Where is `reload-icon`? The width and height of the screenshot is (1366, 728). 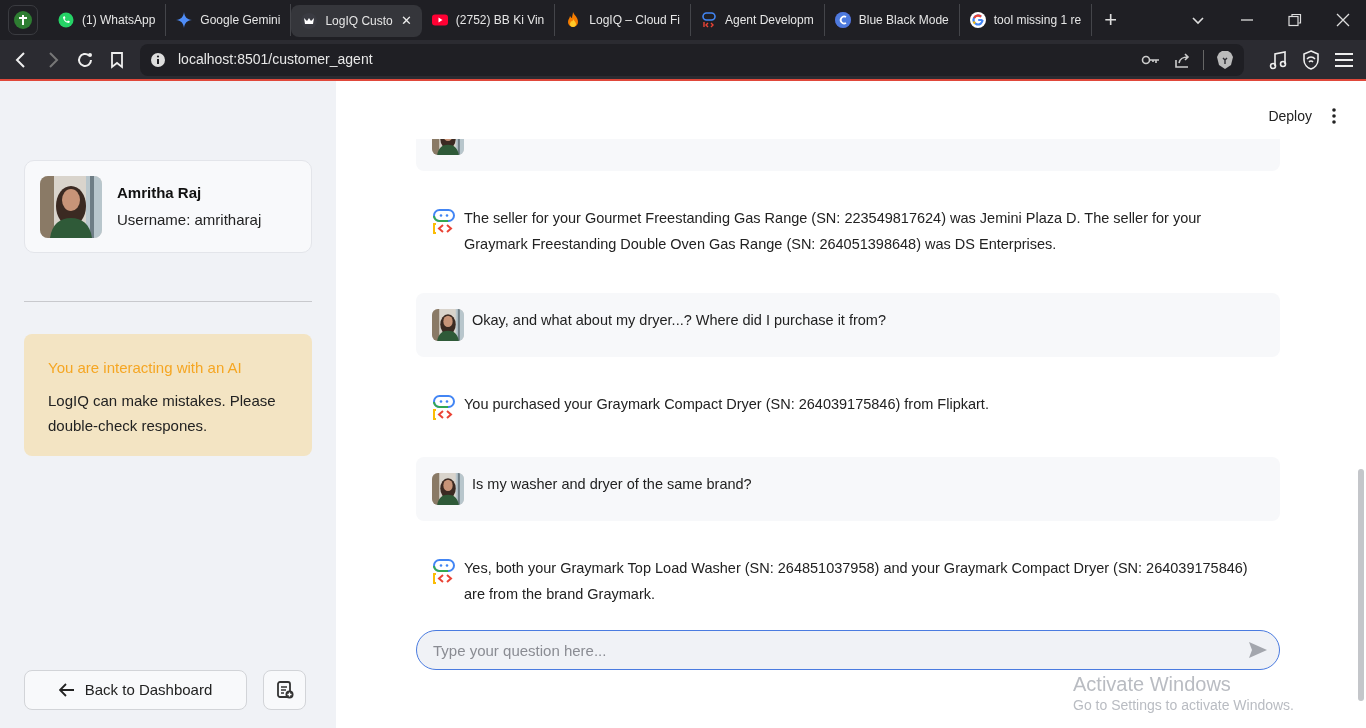 reload-icon is located at coordinates (85, 59).